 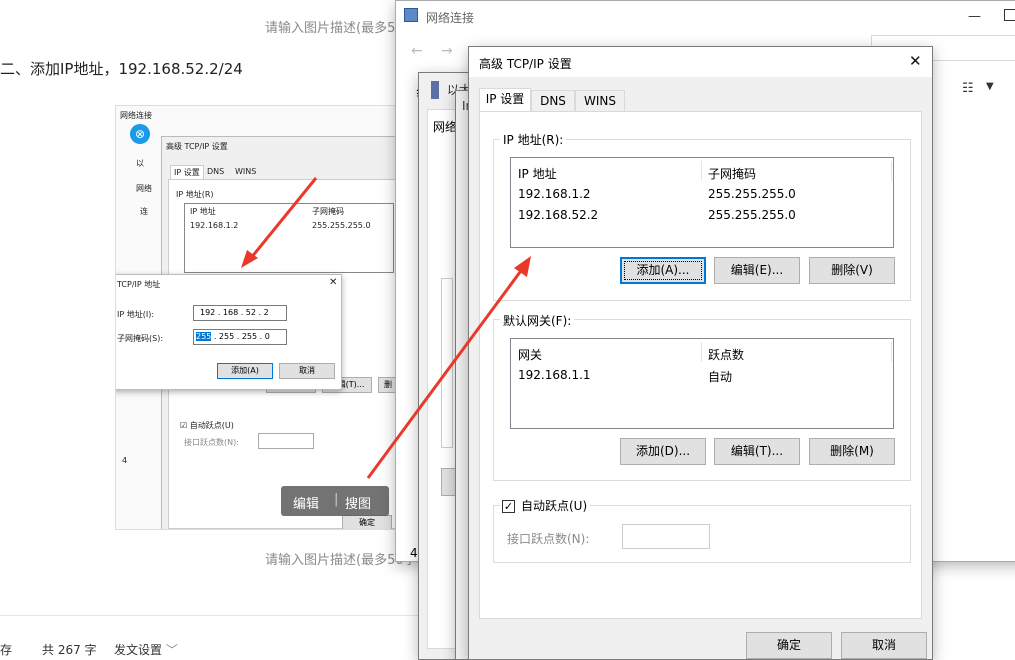 I want to click on arrow-to-embedded-dialog, so click(x=279, y=222).